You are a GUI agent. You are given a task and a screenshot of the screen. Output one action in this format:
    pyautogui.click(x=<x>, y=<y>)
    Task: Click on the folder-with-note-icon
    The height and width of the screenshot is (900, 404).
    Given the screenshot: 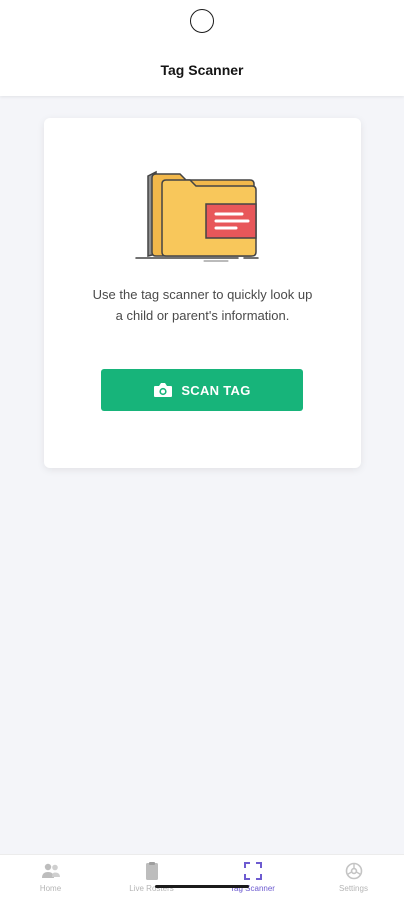 What is the action you would take?
    pyautogui.click(x=197, y=216)
    